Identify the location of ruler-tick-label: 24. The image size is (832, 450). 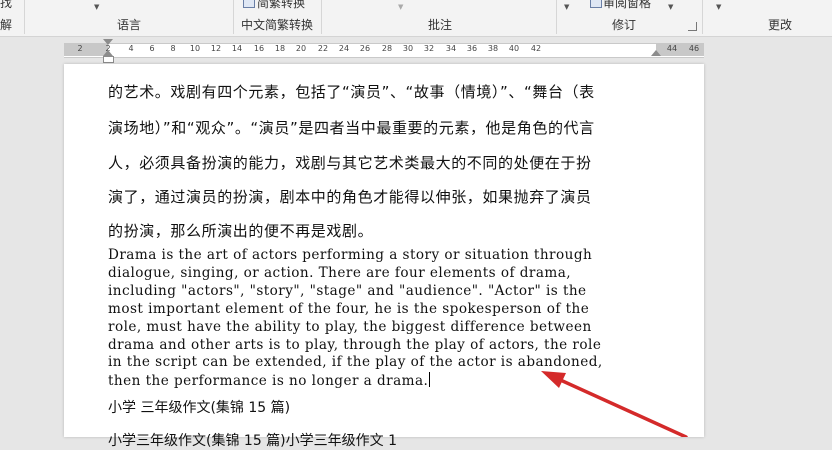
(344, 48).